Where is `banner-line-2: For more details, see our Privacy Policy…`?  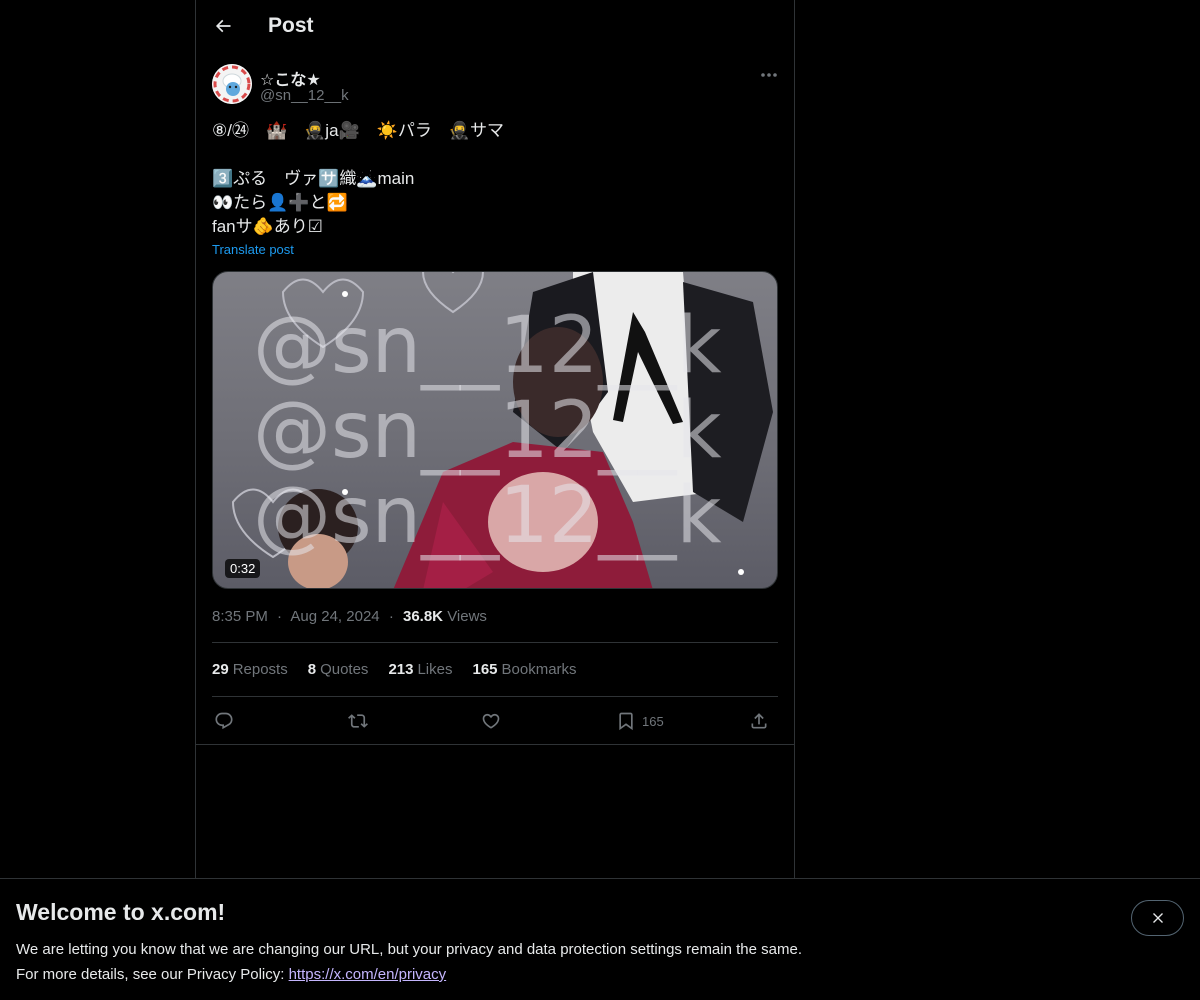
banner-line-2: For more details, see our Privacy Policy… is located at coordinates (409, 974).